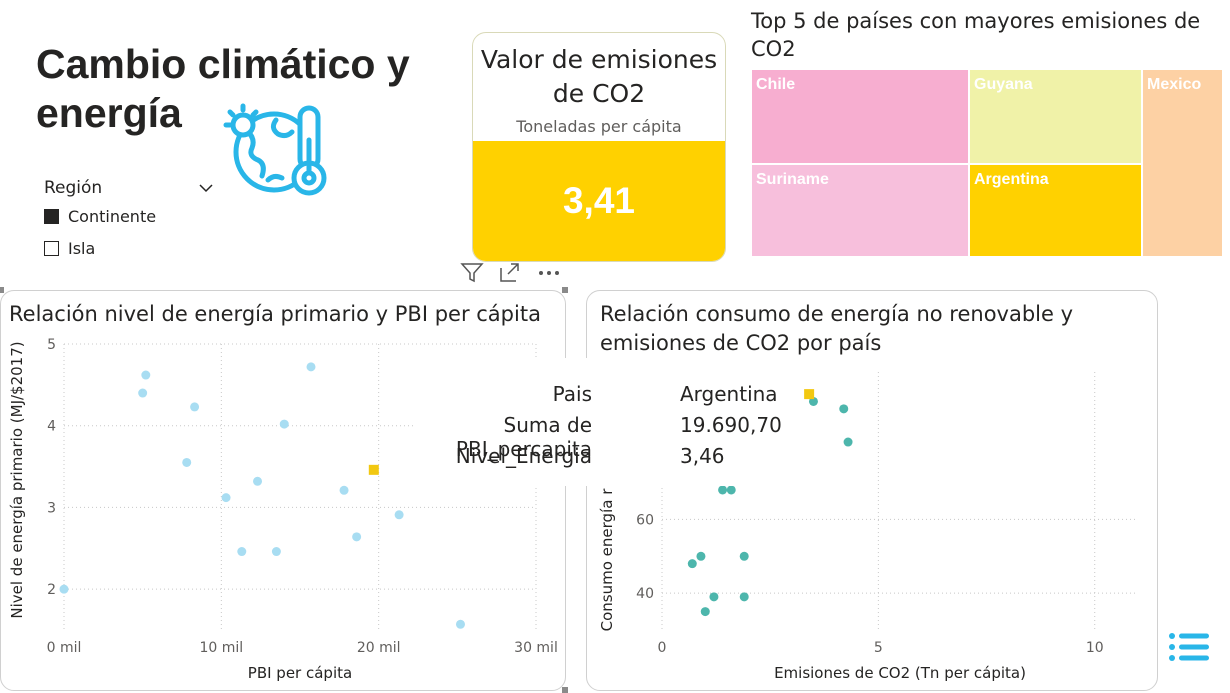 This screenshot has width=1230, height=693. What do you see at coordinates (1095, 648) in the screenshot?
I see `x-tick-label: 10` at bounding box center [1095, 648].